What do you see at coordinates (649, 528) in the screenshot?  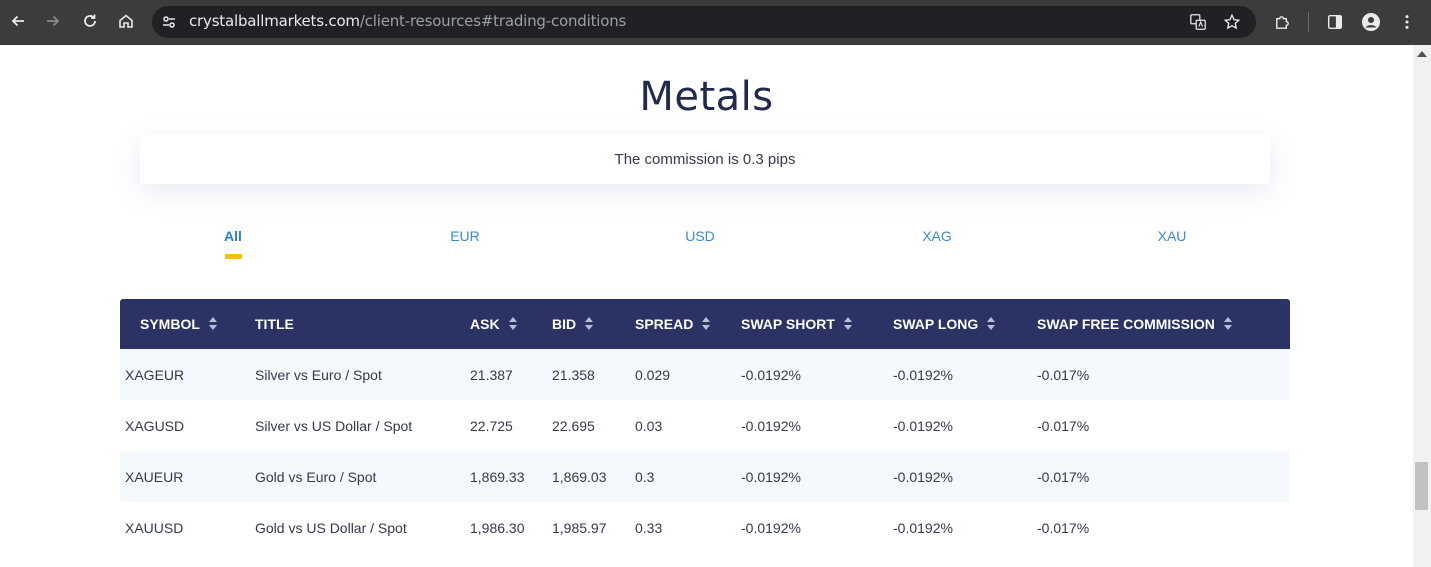 I see `cell-spread: 0.33` at bounding box center [649, 528].